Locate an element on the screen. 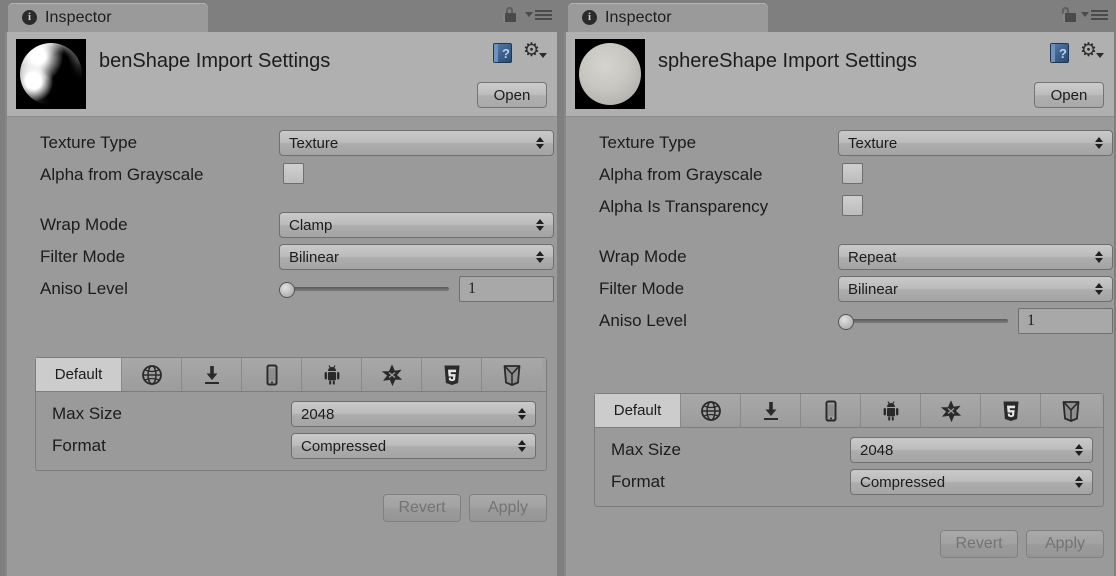  dropdown-value: 2048 is located at coordinates (877, 450).